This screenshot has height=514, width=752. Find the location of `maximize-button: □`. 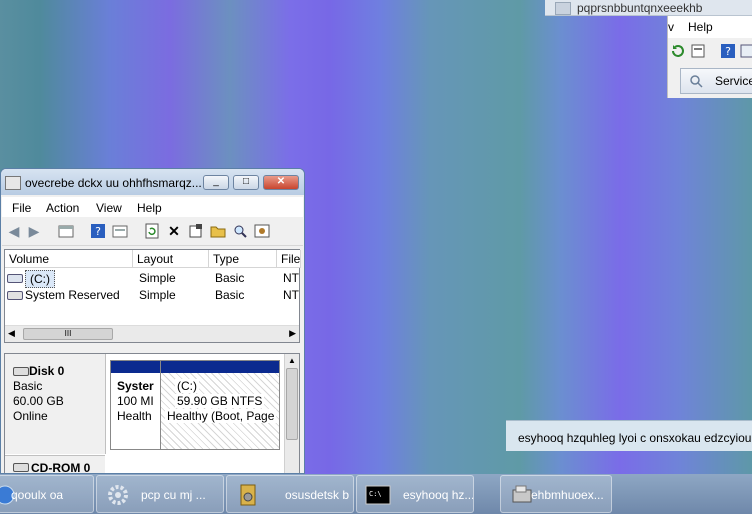

maximize-button: □ is located at coordinates (246, 182).